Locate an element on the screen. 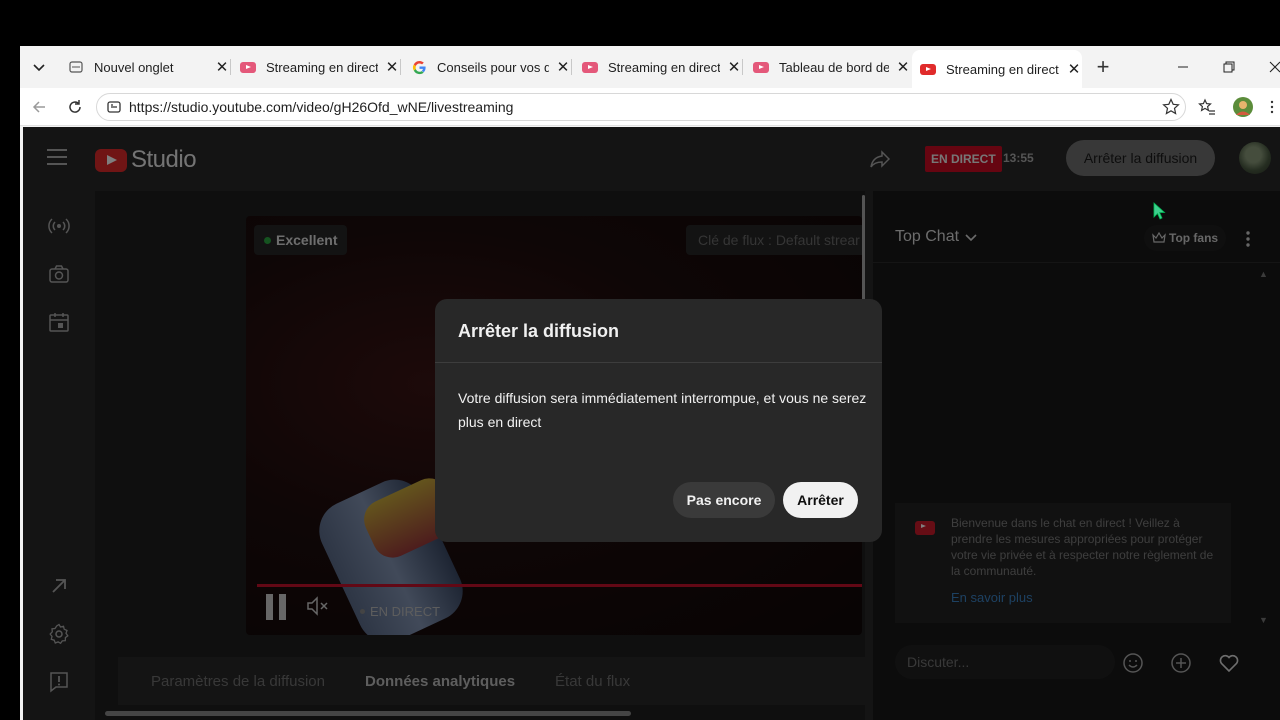  favorites-icon is located at coordinates (1207, 107).